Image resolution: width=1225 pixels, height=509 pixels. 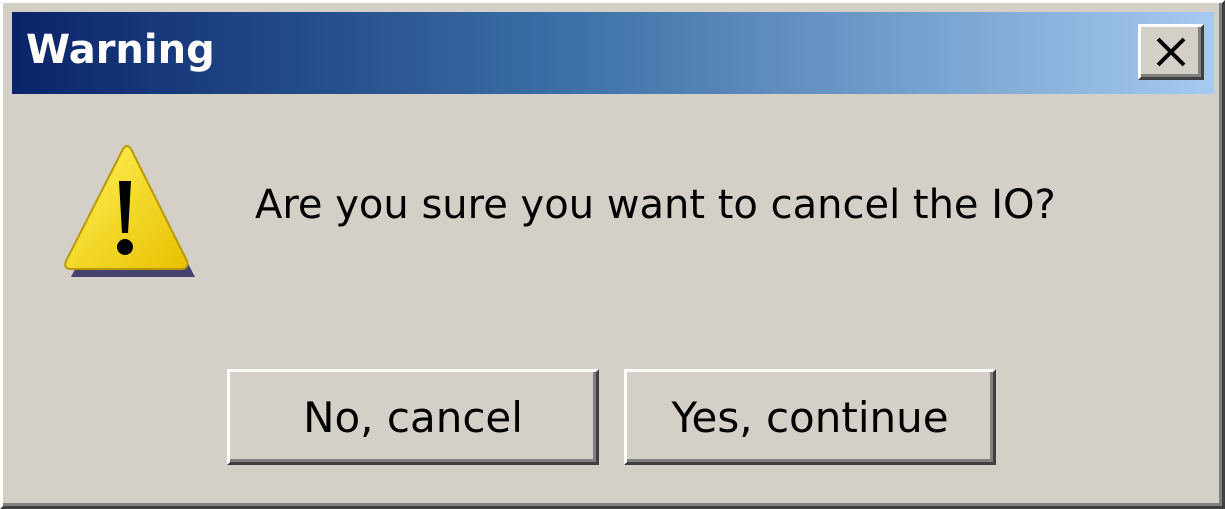 I want to click on dialog-message: Are you sure you want to cancel the IO?, so click(x=655, y=205).